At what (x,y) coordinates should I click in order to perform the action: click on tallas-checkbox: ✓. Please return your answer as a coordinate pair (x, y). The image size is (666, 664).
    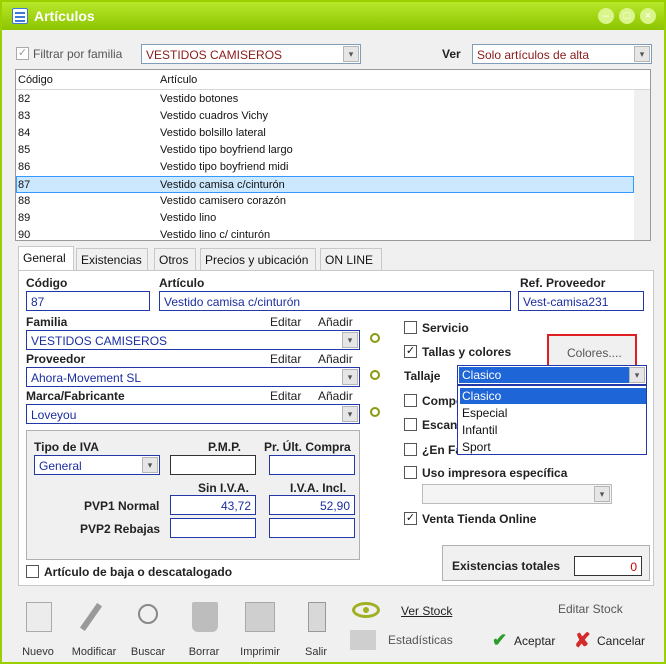
    Looking at the image, I should click on (410, 351).